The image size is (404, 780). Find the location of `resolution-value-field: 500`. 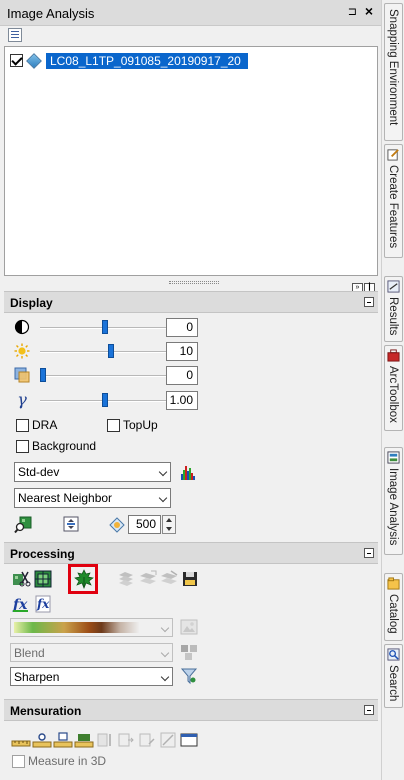

resolution-value-field: 500 is located at coordinates (144, 524).